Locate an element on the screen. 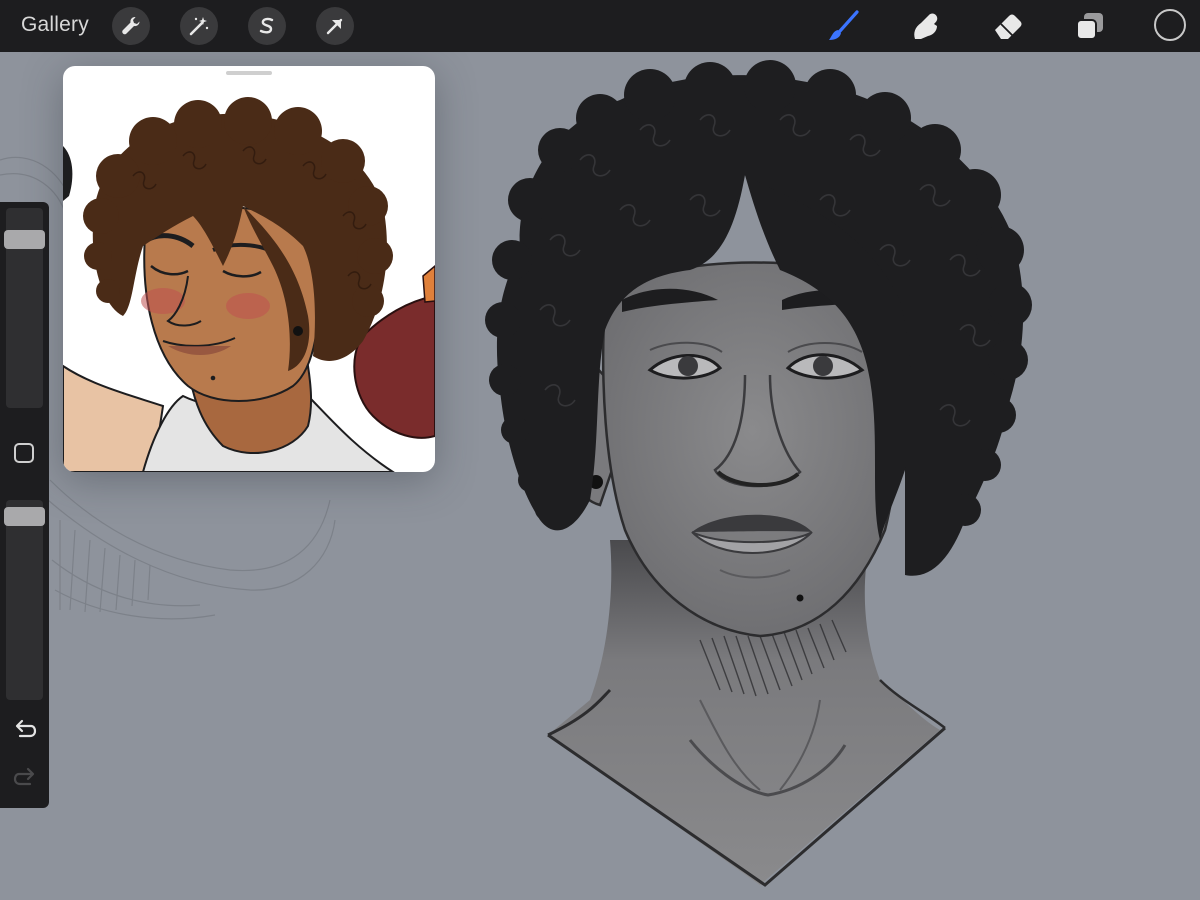 The height and width of the screenshot is (900, 1200). actions-button is located at coordinates (131, 26).